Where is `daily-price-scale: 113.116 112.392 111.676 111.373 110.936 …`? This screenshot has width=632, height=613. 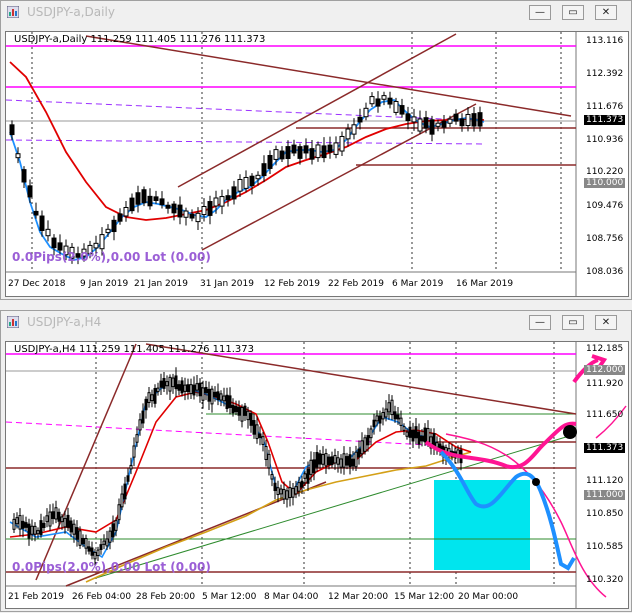
daily-price-scale: 113.116 112.392 111.676 111.373 110.936 … is located at coordinates (605, 154).